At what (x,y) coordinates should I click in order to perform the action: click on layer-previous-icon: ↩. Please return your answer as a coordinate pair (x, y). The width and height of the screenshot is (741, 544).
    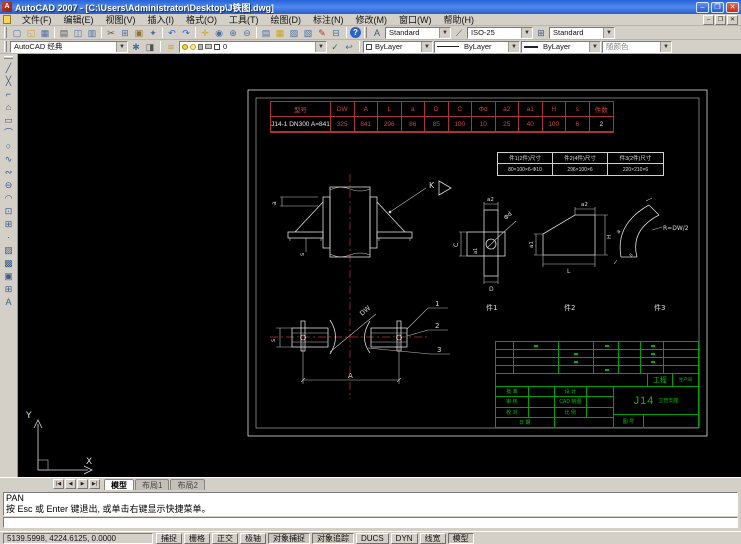
    Looking at the image, I should click on (349, 47).